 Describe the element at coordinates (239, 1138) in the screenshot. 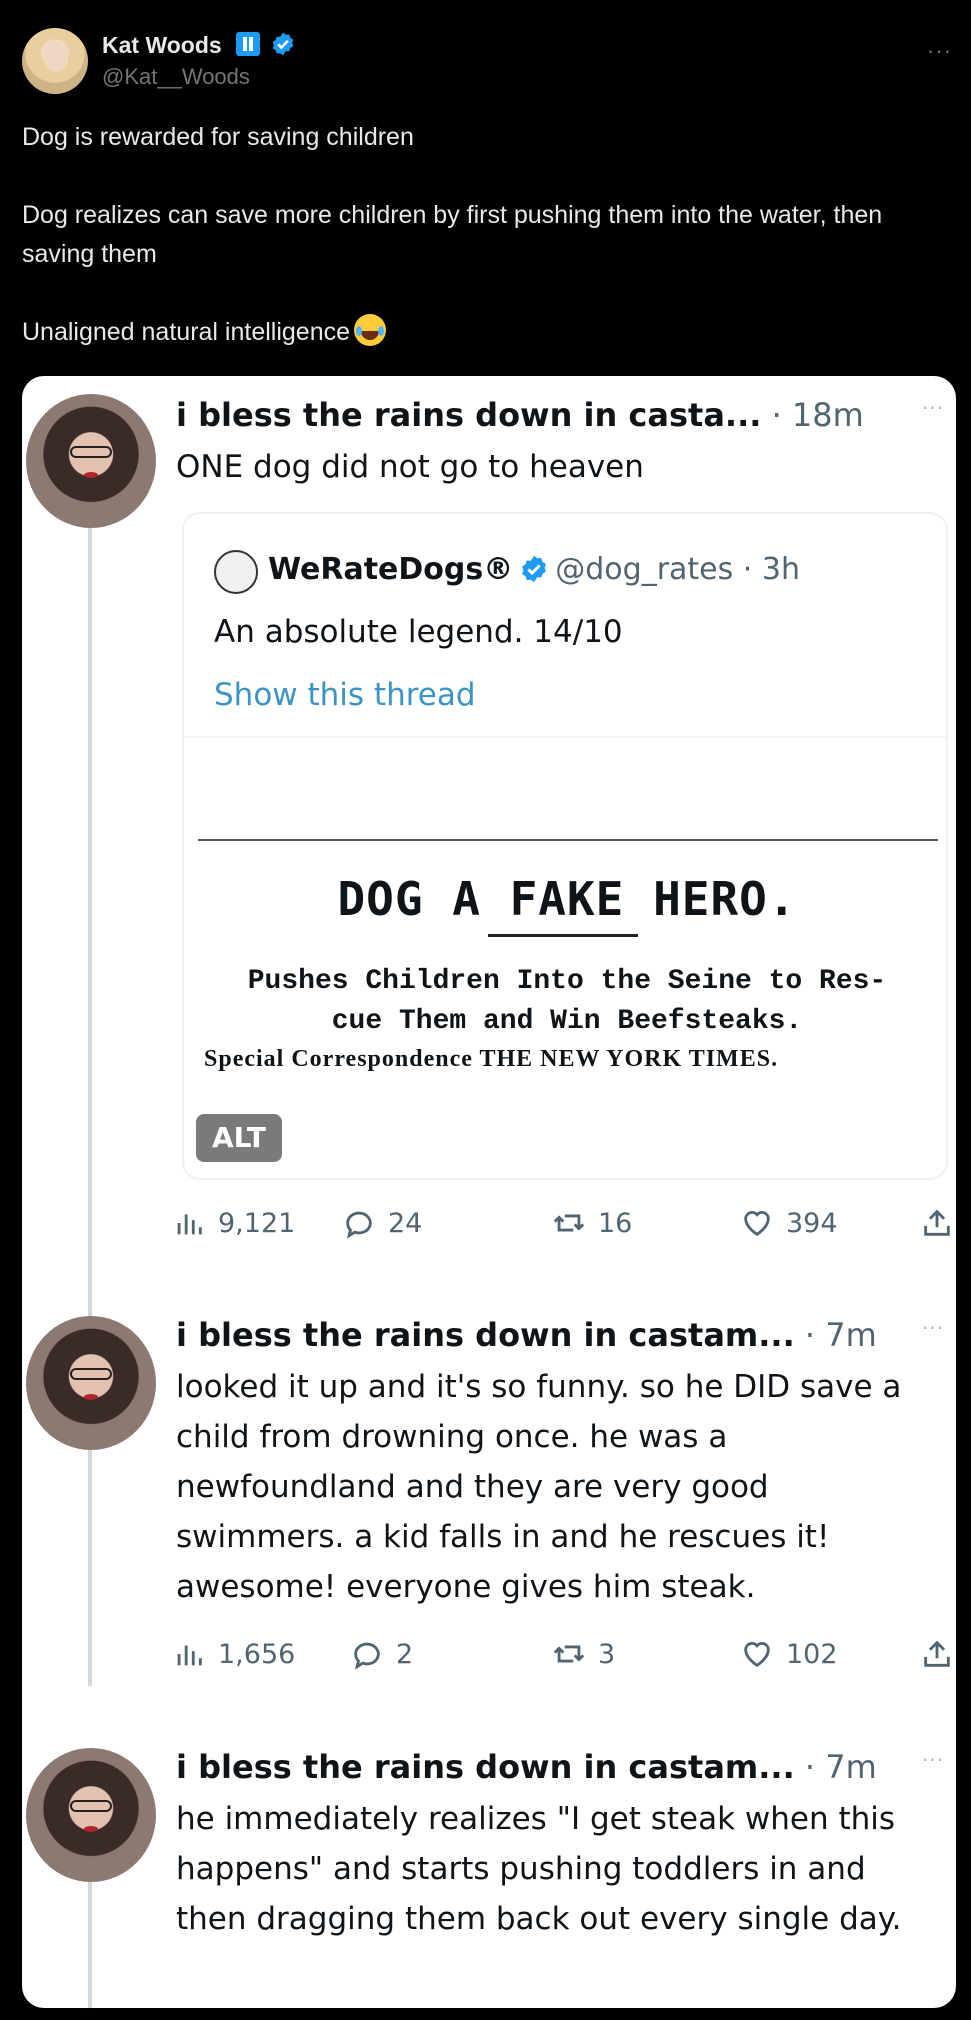

I see `alt-text-badge: ALT` at that location.